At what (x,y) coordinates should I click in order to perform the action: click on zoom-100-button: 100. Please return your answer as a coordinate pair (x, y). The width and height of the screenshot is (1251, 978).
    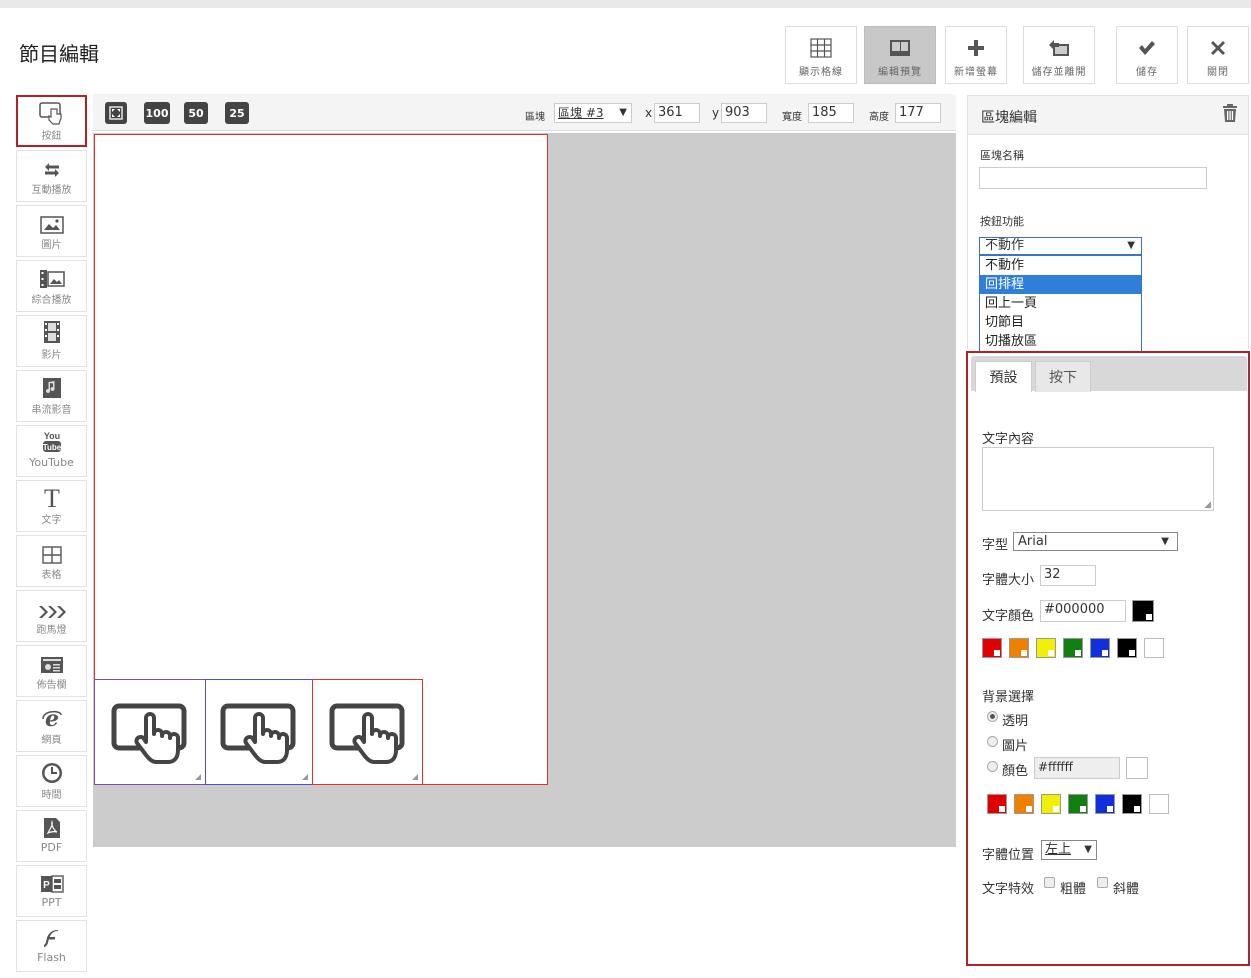
    Looking at the image, I should click on (157, 113).